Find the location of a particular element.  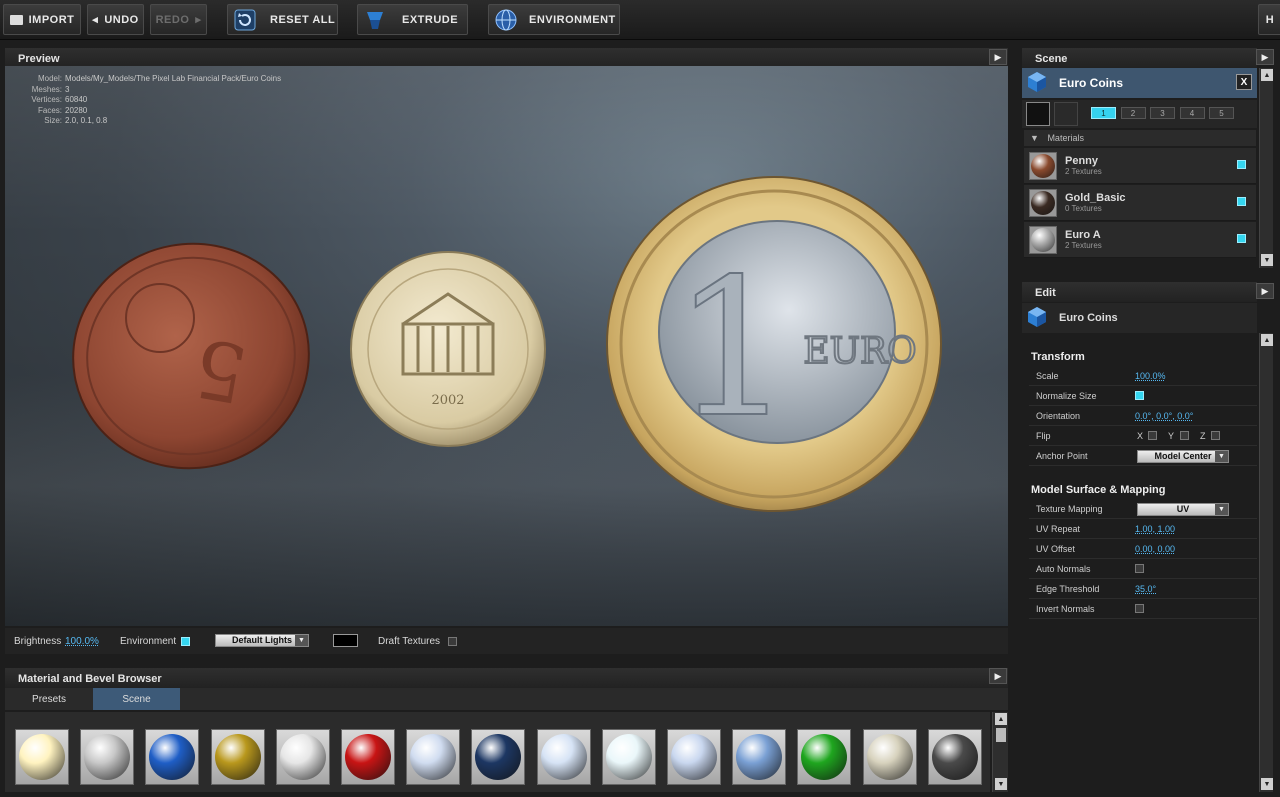

materials-header: ▼ Materials is located at coordinates (1140, 138).